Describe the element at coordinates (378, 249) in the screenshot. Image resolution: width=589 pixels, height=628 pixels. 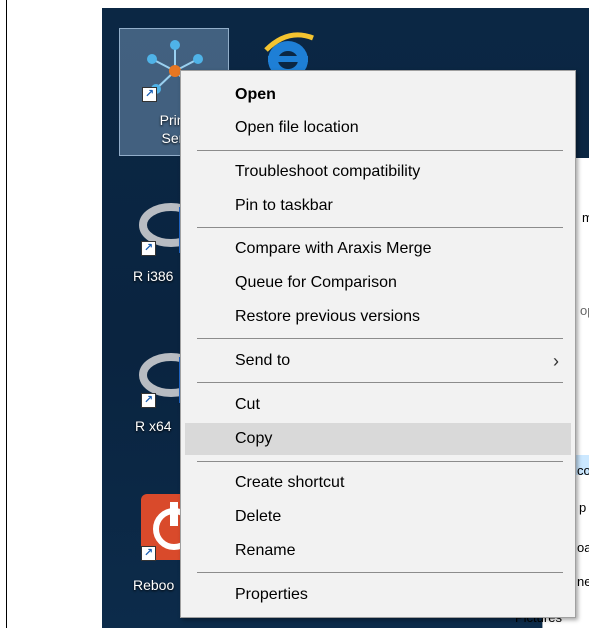
I see `menu-item-compare-araxis: Compare with Araxis Merge` at that location.